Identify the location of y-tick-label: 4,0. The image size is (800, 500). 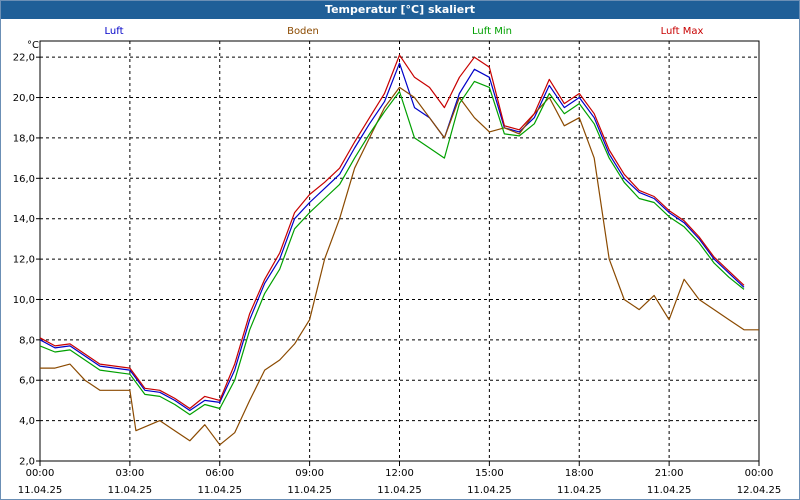
(27, 421).